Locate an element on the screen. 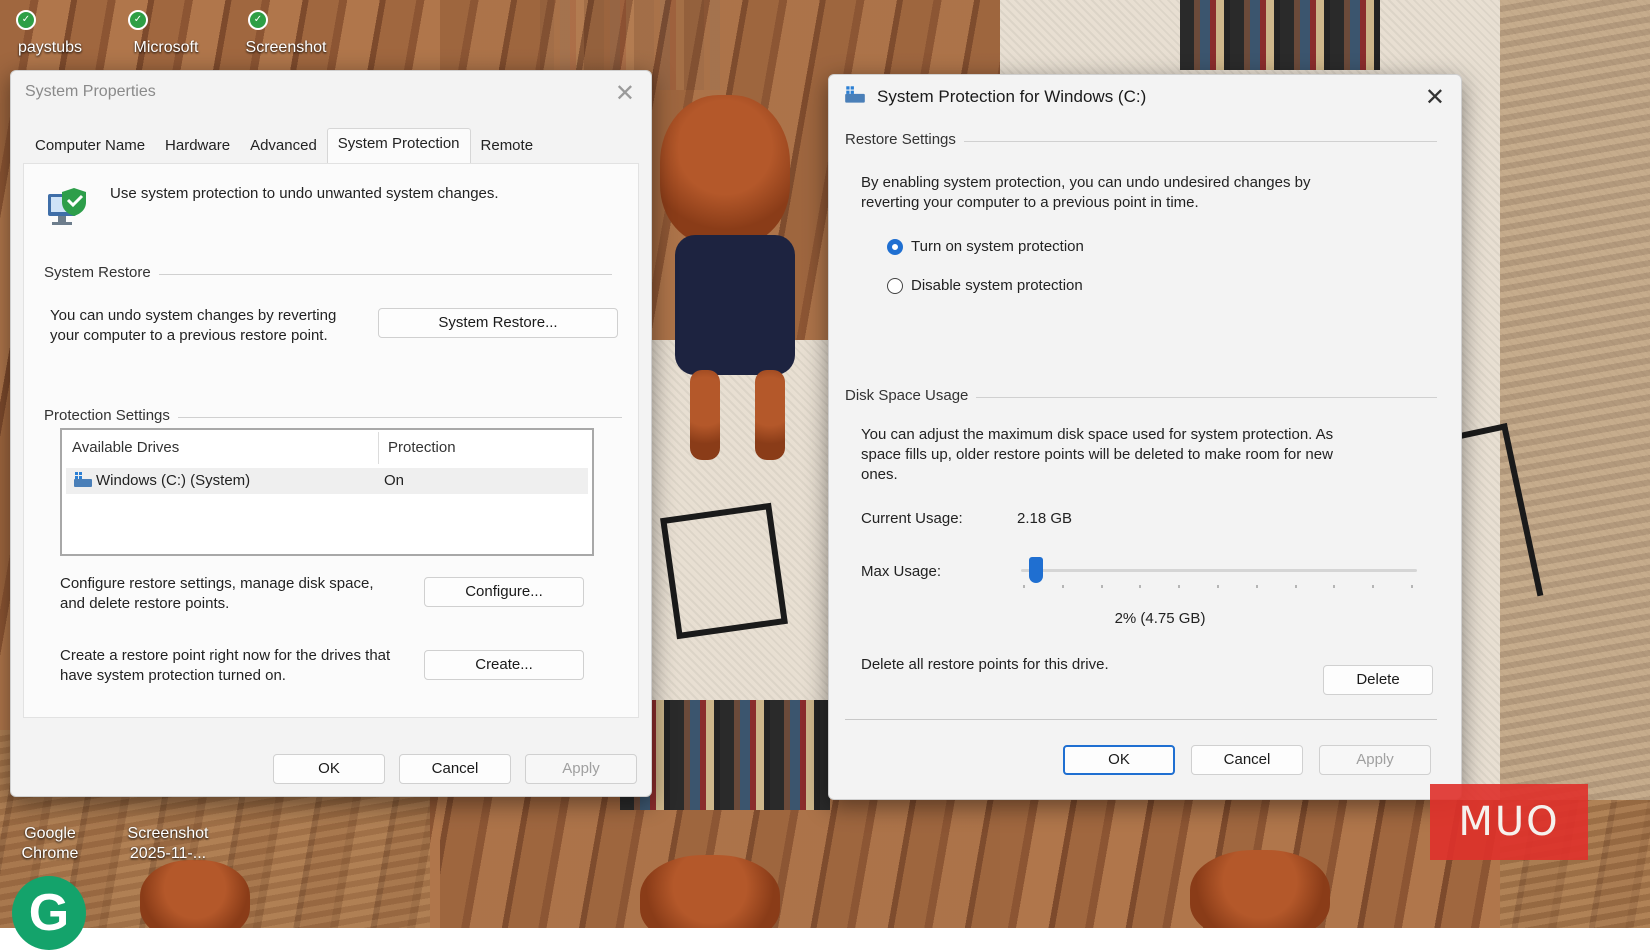  drive-name: Windows (C:) (System) is located at coordinates (173, 480).